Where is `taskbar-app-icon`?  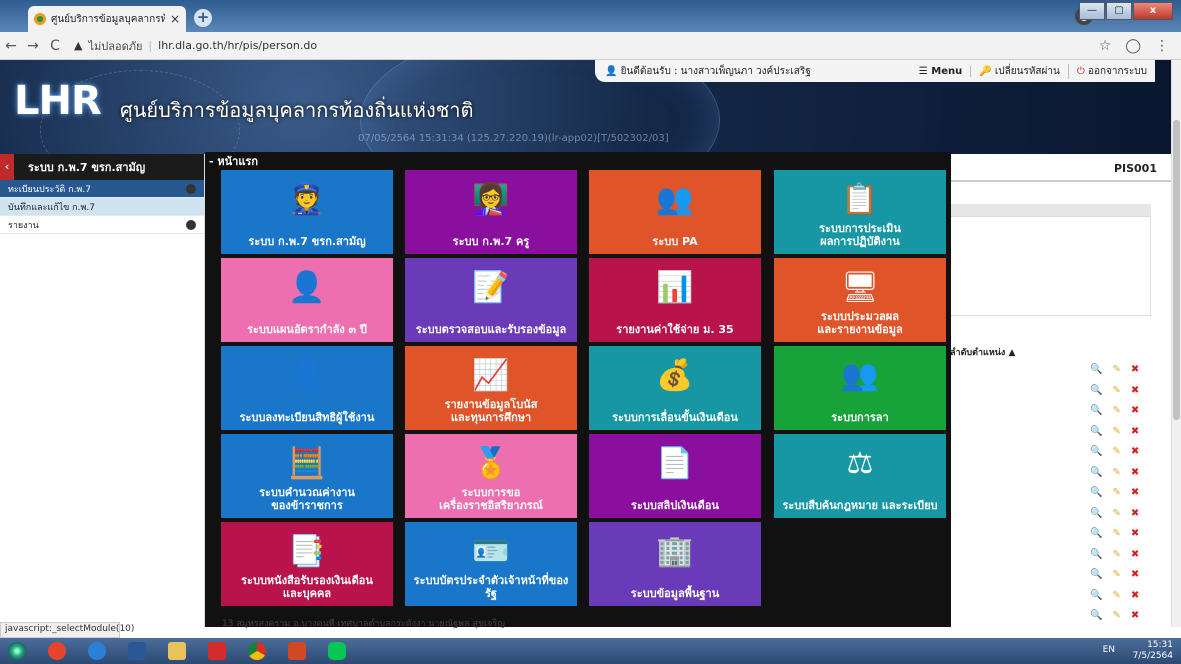 taskbar-app-icon is located at coordinates (57, 651).